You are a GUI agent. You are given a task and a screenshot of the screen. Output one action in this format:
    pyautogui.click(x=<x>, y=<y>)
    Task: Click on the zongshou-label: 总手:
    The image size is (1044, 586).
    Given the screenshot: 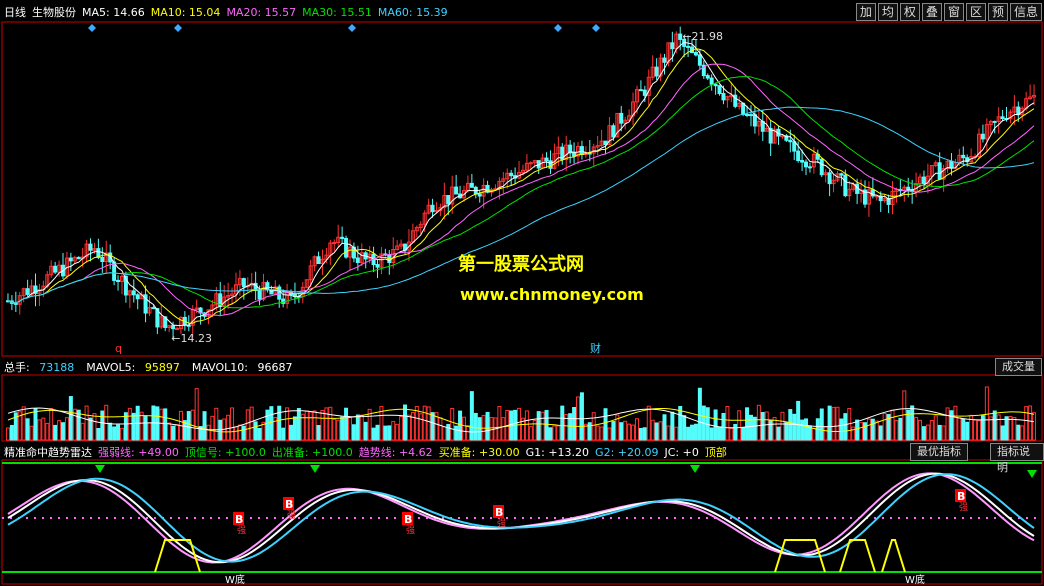 What is the action you would take?
    pyautogui.click(x=17, y=367)
    